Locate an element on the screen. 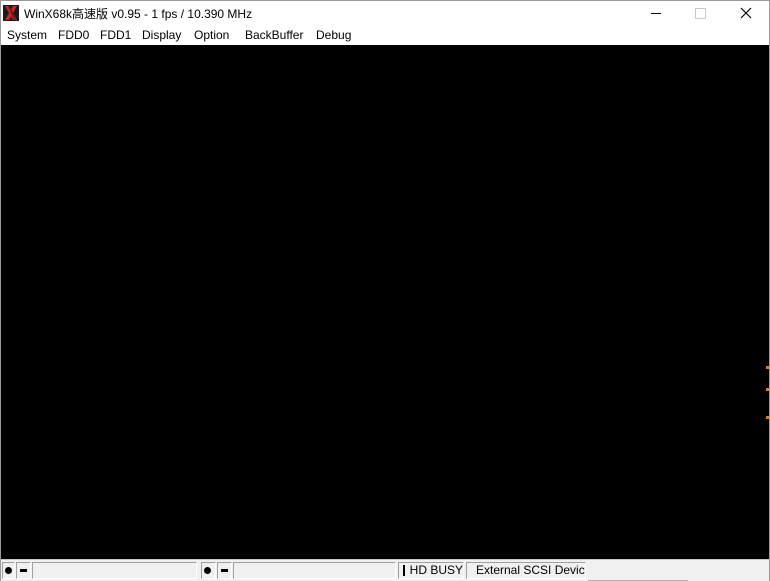  hd-led-icon is located at coordinates (404, 570).